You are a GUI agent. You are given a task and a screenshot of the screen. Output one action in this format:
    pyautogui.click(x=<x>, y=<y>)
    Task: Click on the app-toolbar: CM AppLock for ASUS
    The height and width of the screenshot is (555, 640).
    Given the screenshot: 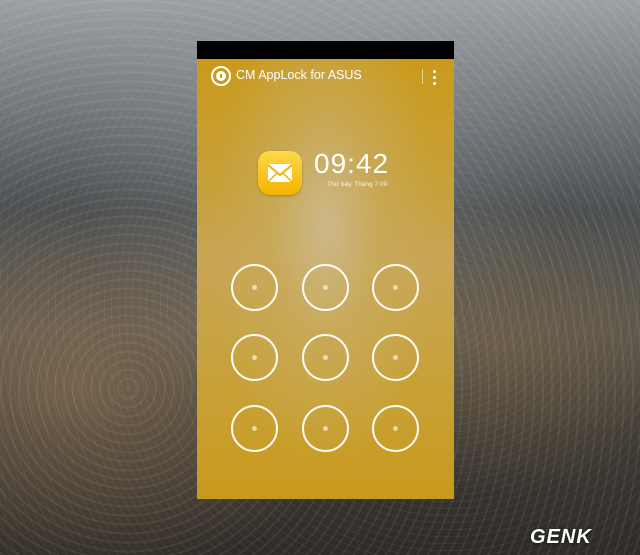 What is the action you would take?
    pyautogui.click(x=325, y=77)
    